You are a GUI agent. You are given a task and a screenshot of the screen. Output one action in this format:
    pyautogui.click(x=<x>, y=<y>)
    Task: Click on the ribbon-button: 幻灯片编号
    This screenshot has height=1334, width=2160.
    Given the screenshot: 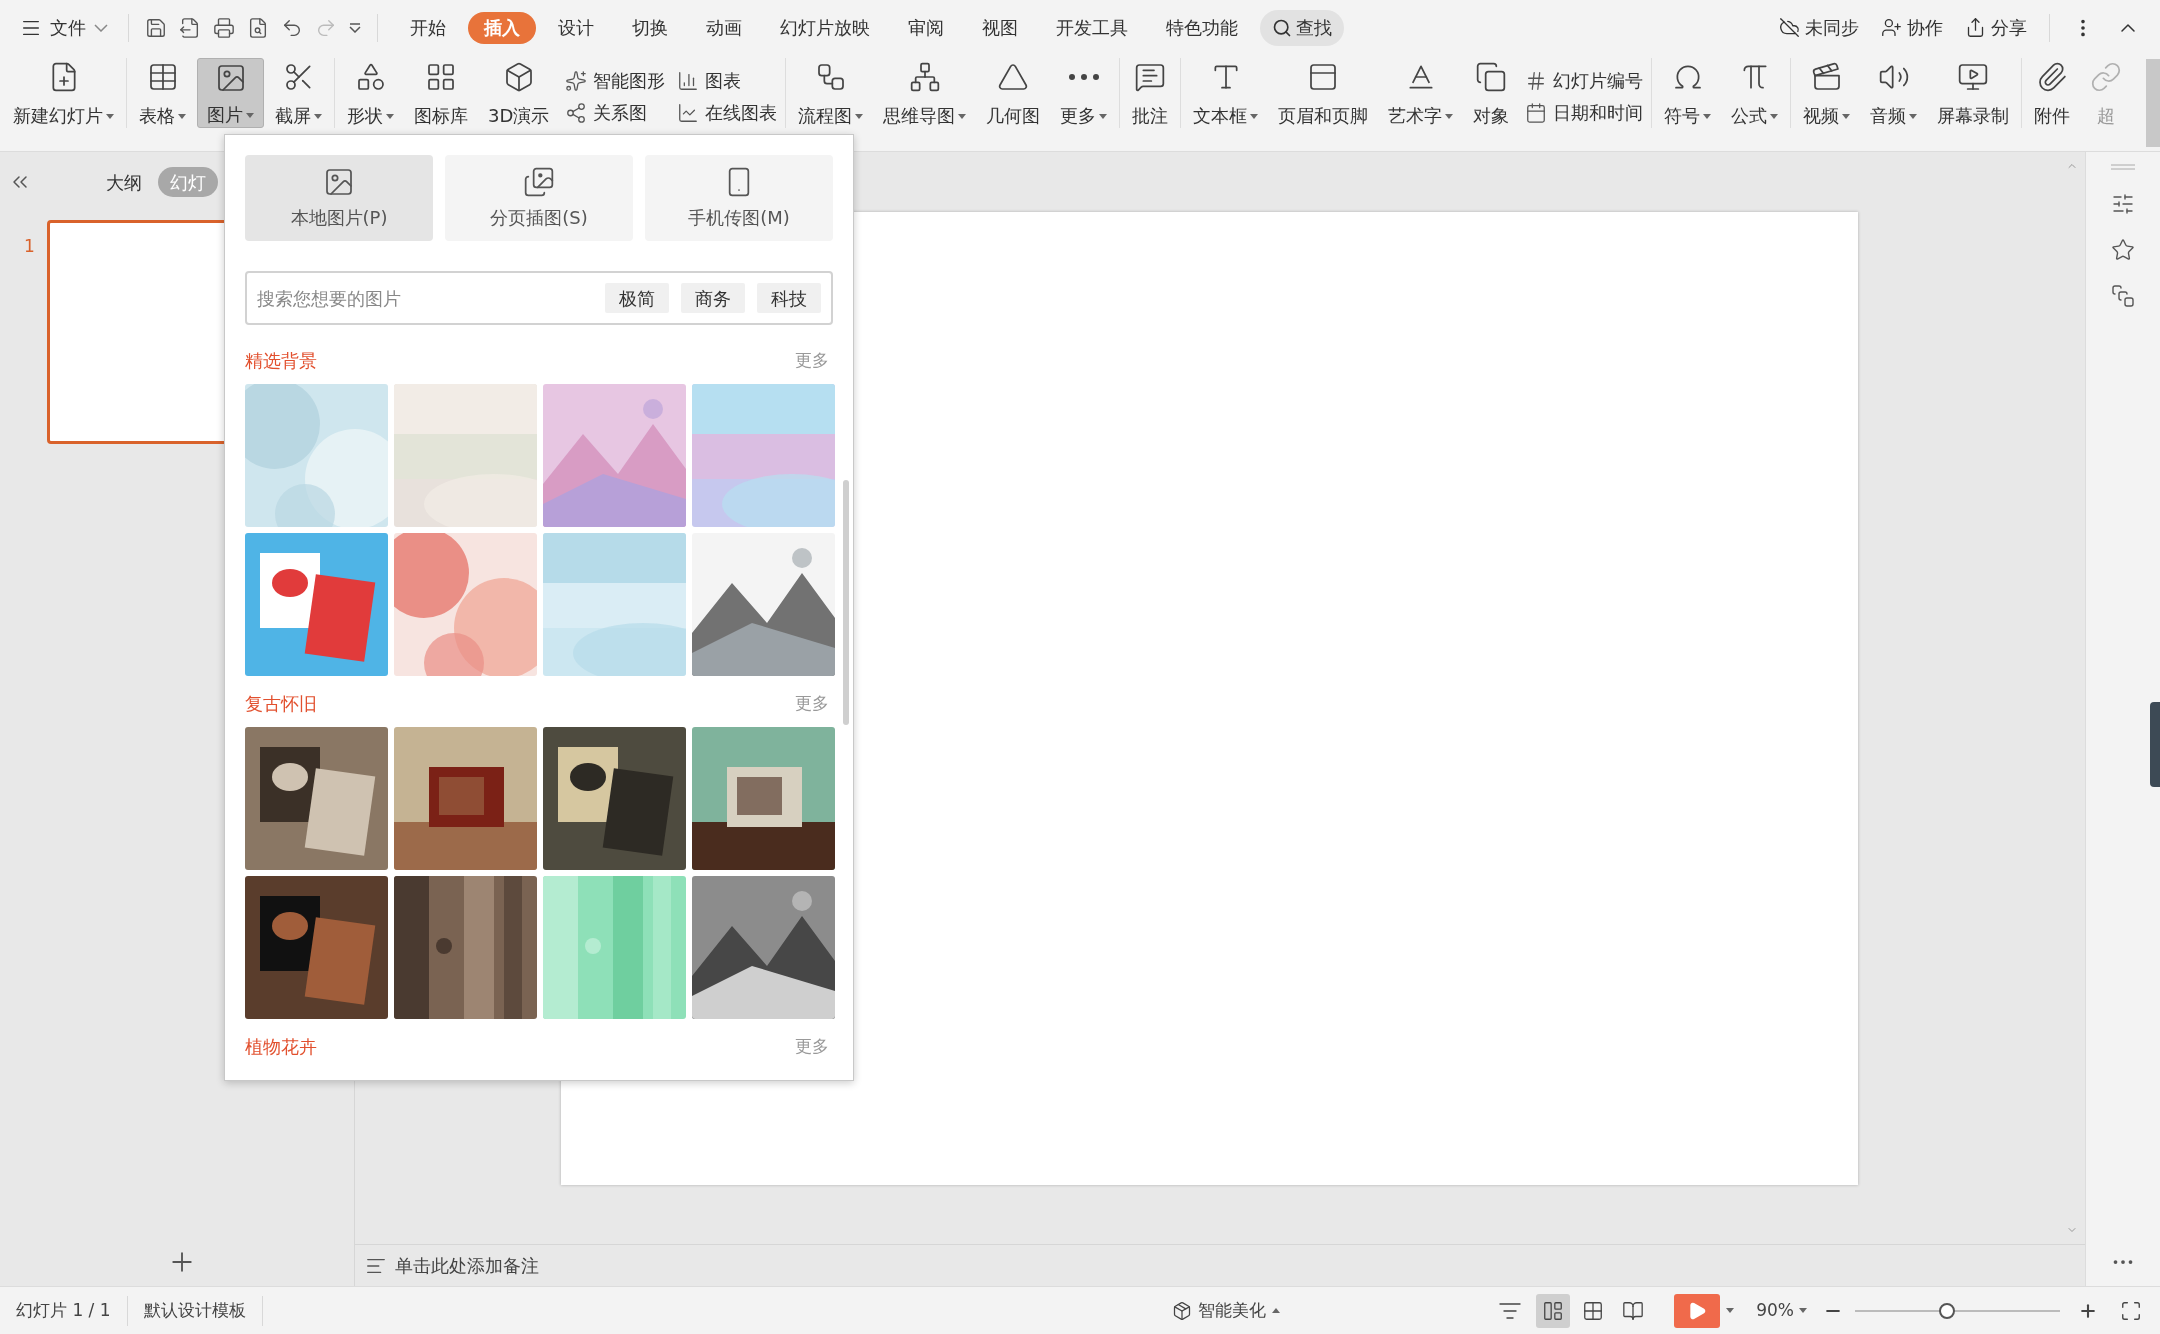 What is the action you would take?
    pyautogui.click(x=1584, y=81)
    